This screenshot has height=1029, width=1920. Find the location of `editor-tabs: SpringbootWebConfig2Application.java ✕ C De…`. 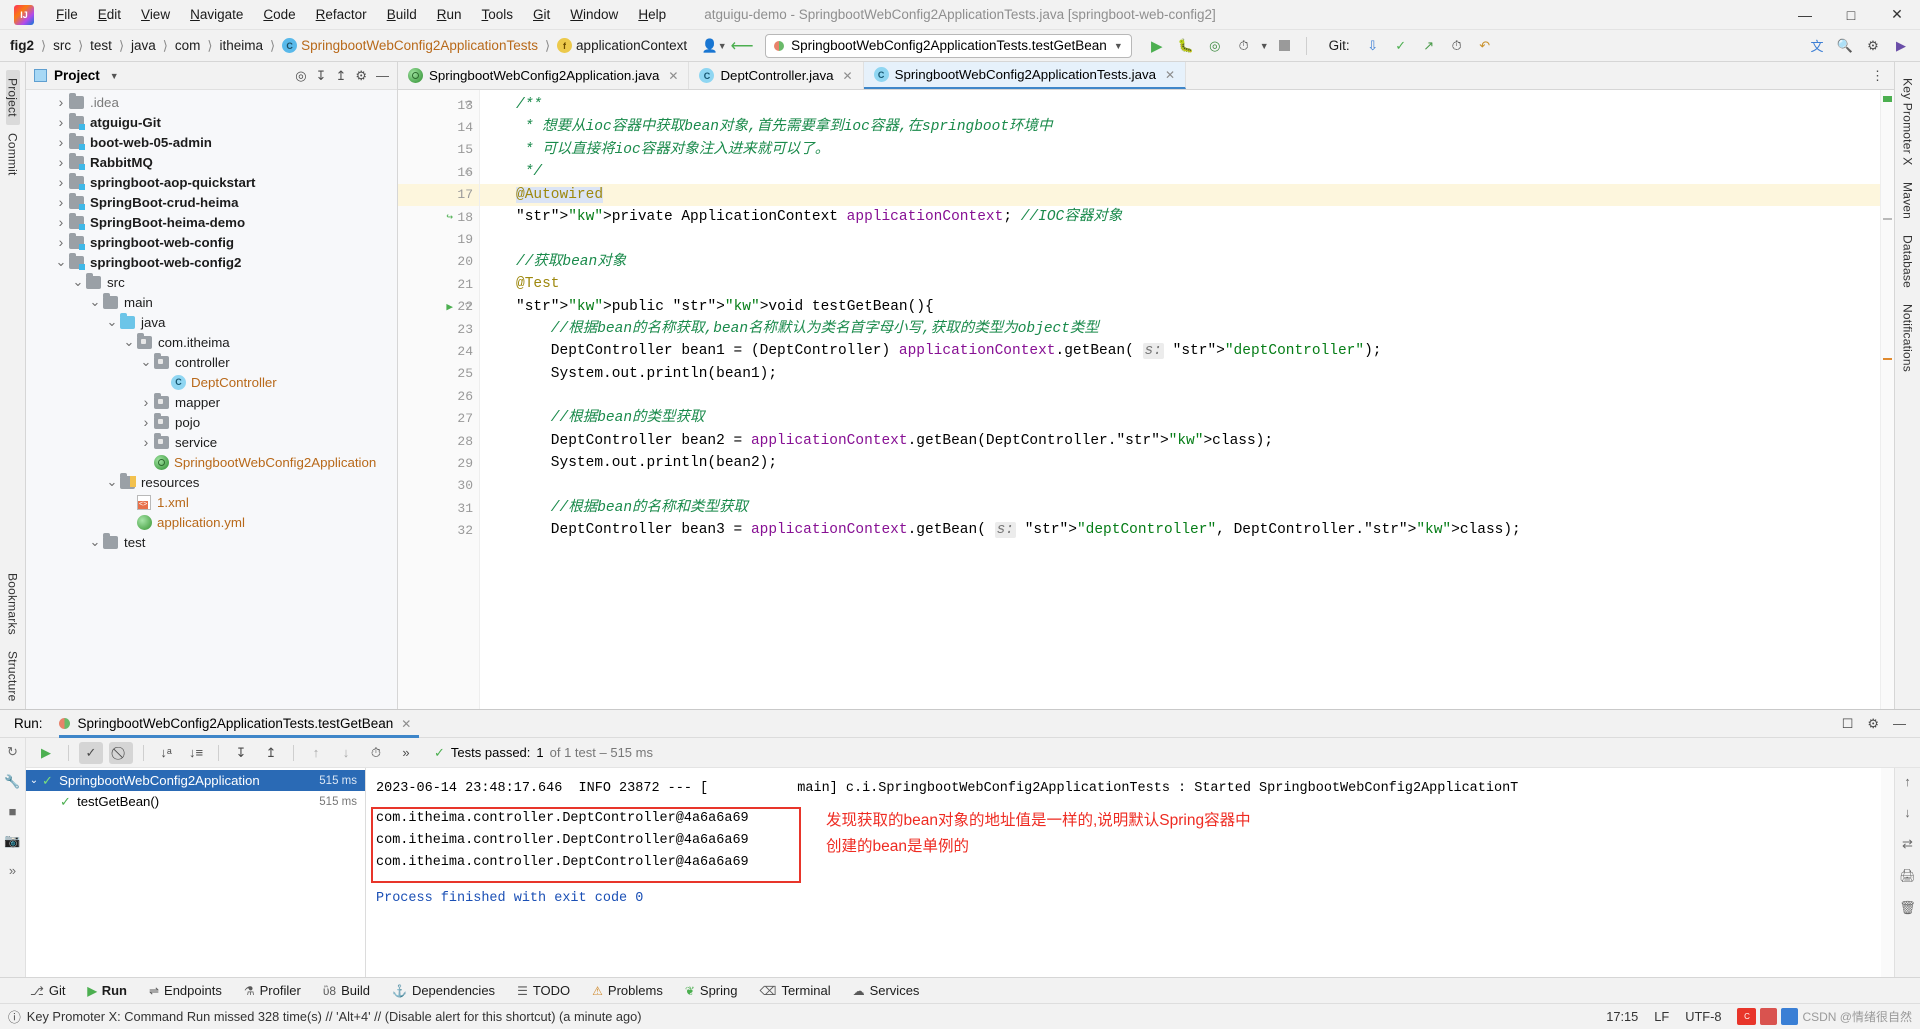

editor-tabs: SpringbootWebConfig2Application.java ✕ C De… is located at coordinates (1146, 76).